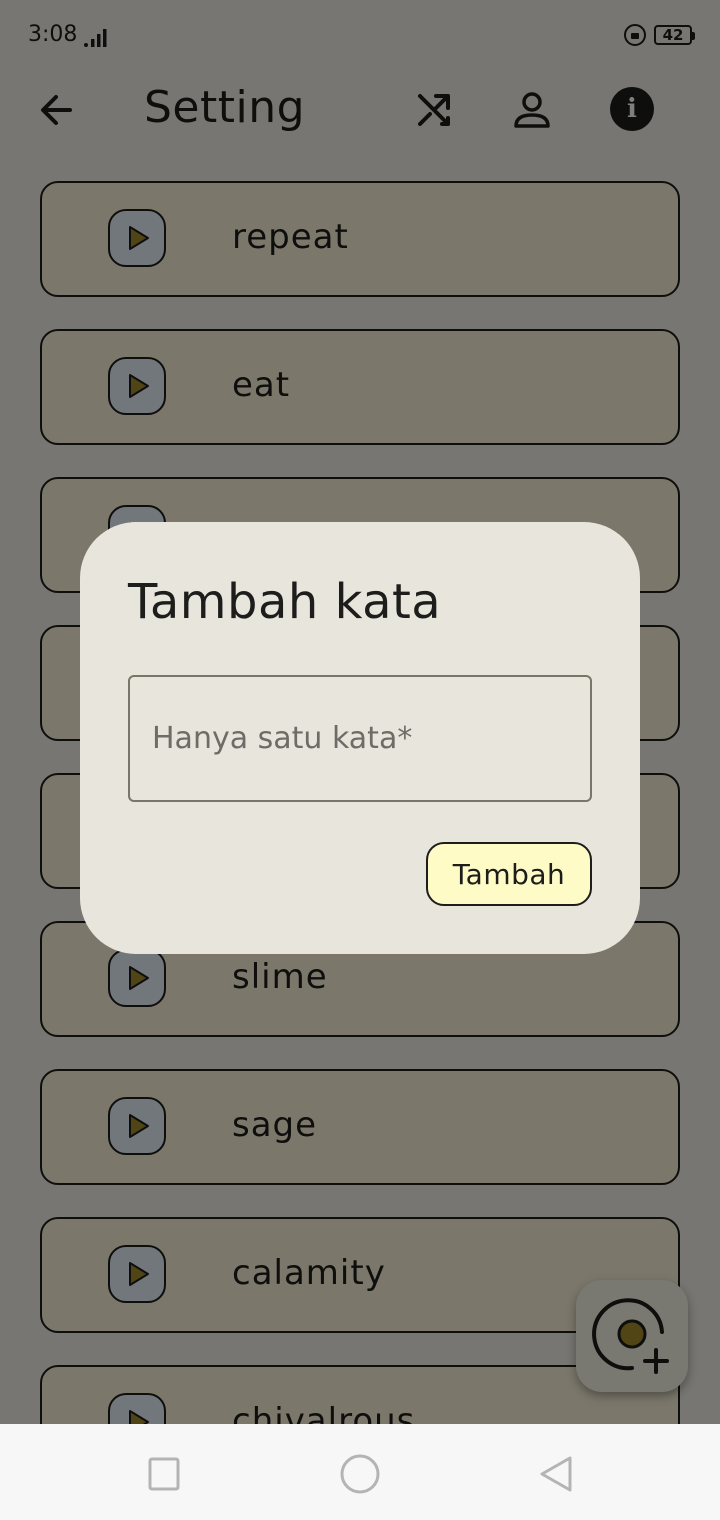 Image resolution: width=720 pixels, height=1520 pixels. I want to click on system-nav-bar, so click(360, 1472).